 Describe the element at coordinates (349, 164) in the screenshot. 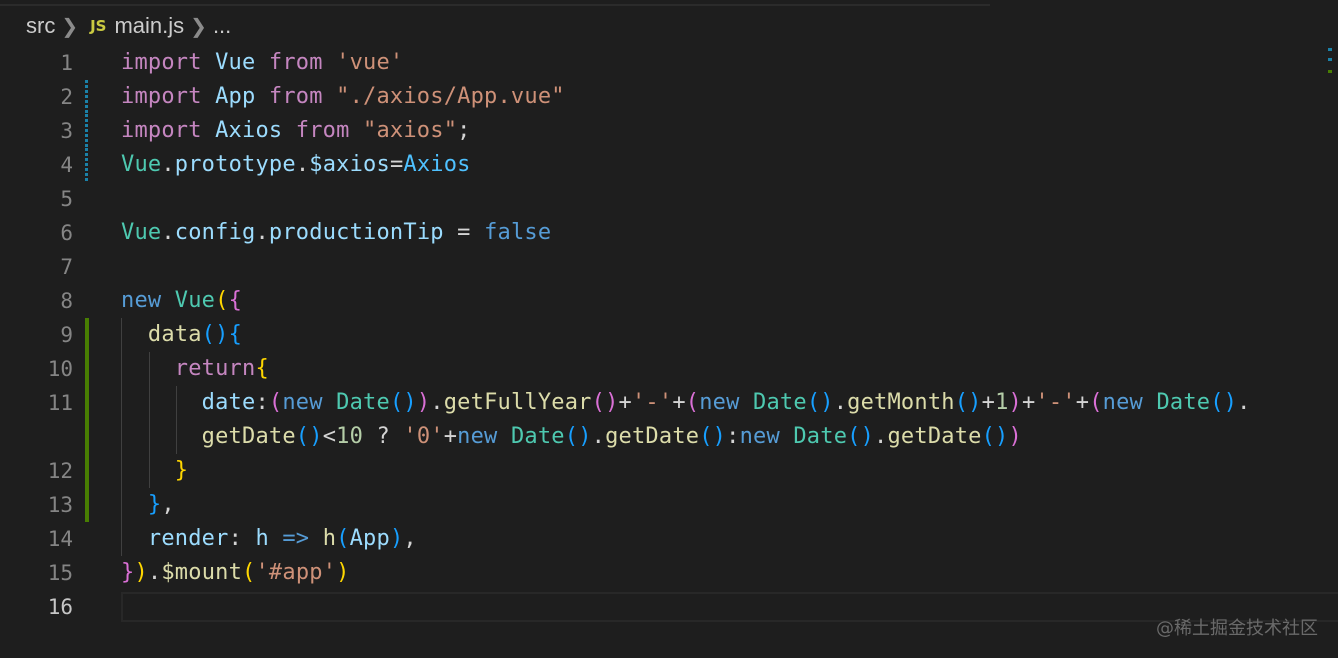

I see `code-token: $axios` at that location.